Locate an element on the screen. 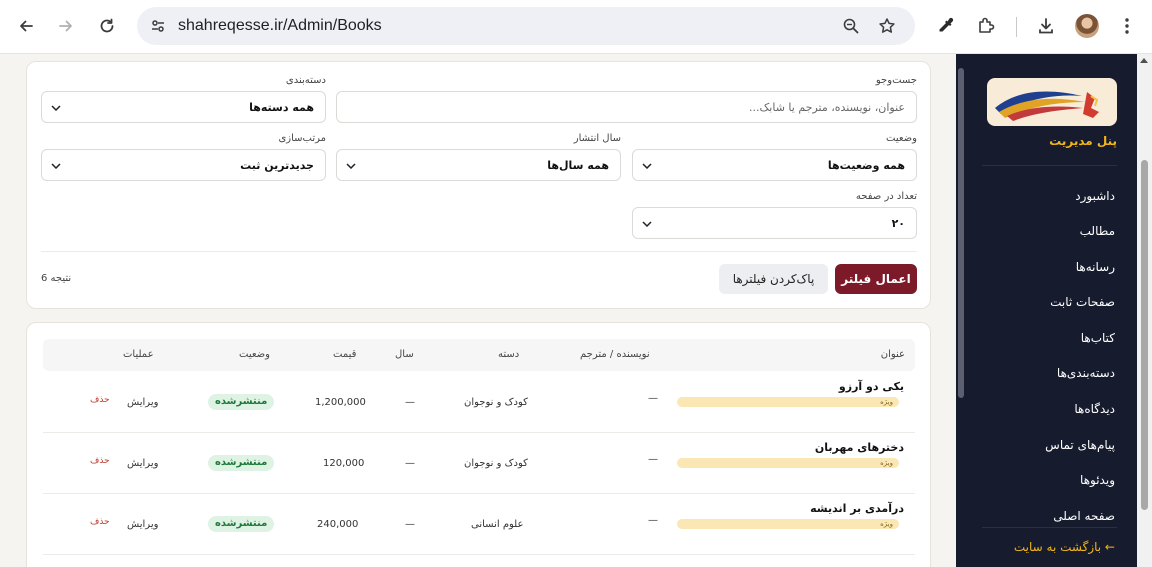 This screenshot has width=1152, height=567. book-title: یکی دو آرزو is located at coordinates (871, 386).